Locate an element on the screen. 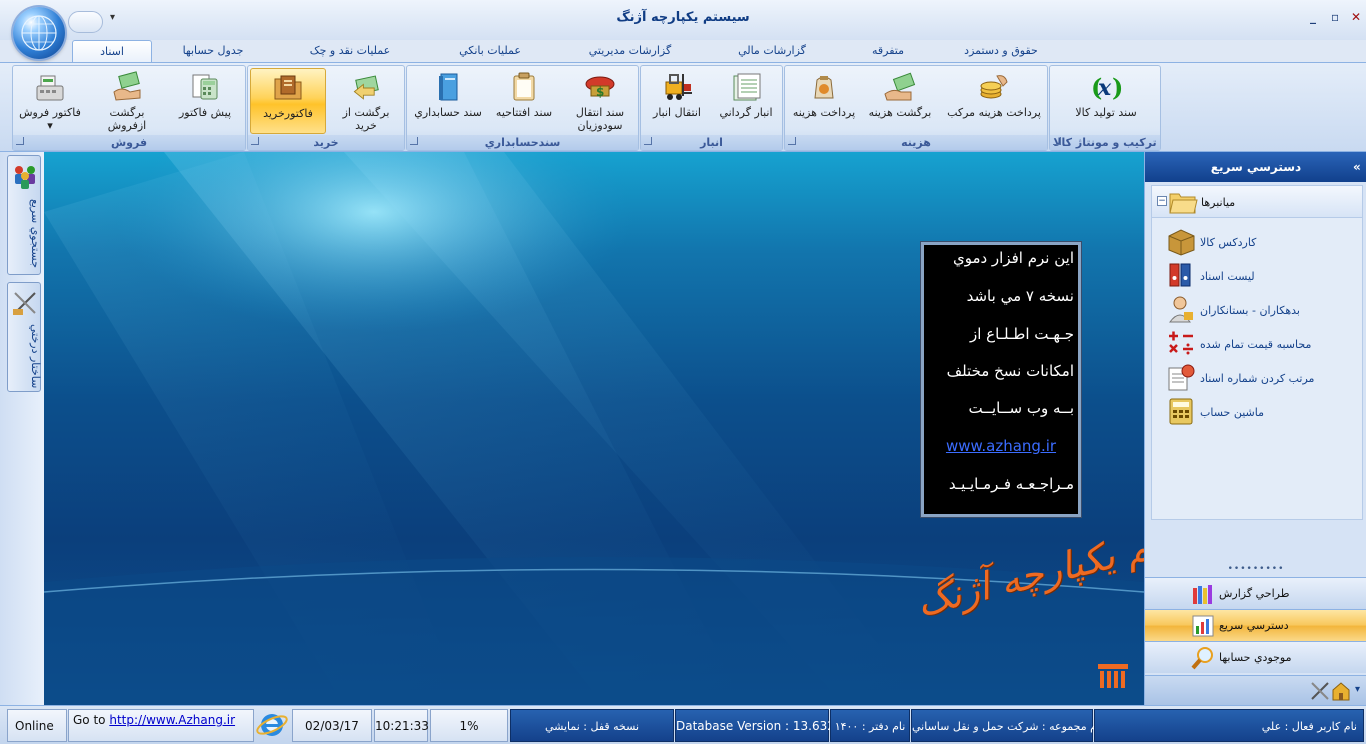 The image size is (1366, 744). opening-document-button: سند افتتاحيه is located at coordinates (524, 101).